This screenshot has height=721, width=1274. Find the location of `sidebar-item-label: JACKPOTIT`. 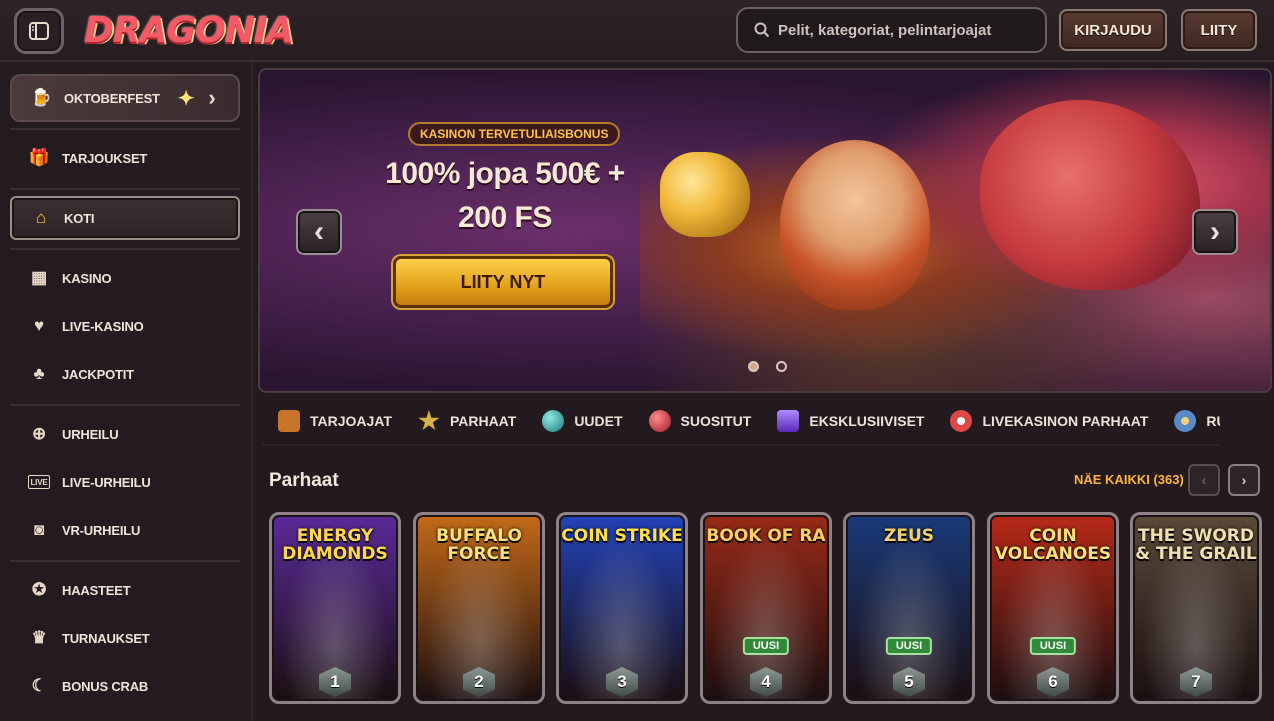

sidebar-item-label: JACKPOTIT is located at coordinates (98, 374).